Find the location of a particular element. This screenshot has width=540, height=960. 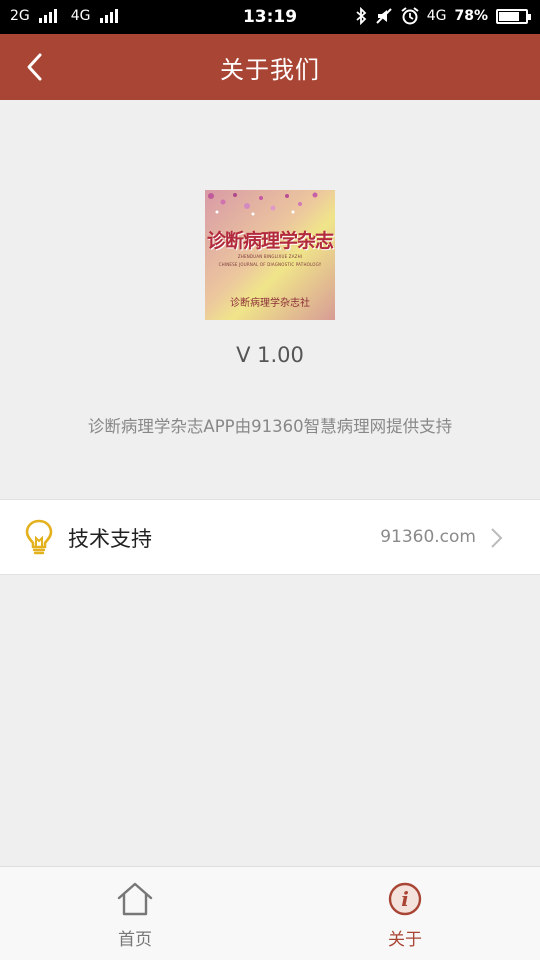

info-icon: i is located at coordinates (405, 899).